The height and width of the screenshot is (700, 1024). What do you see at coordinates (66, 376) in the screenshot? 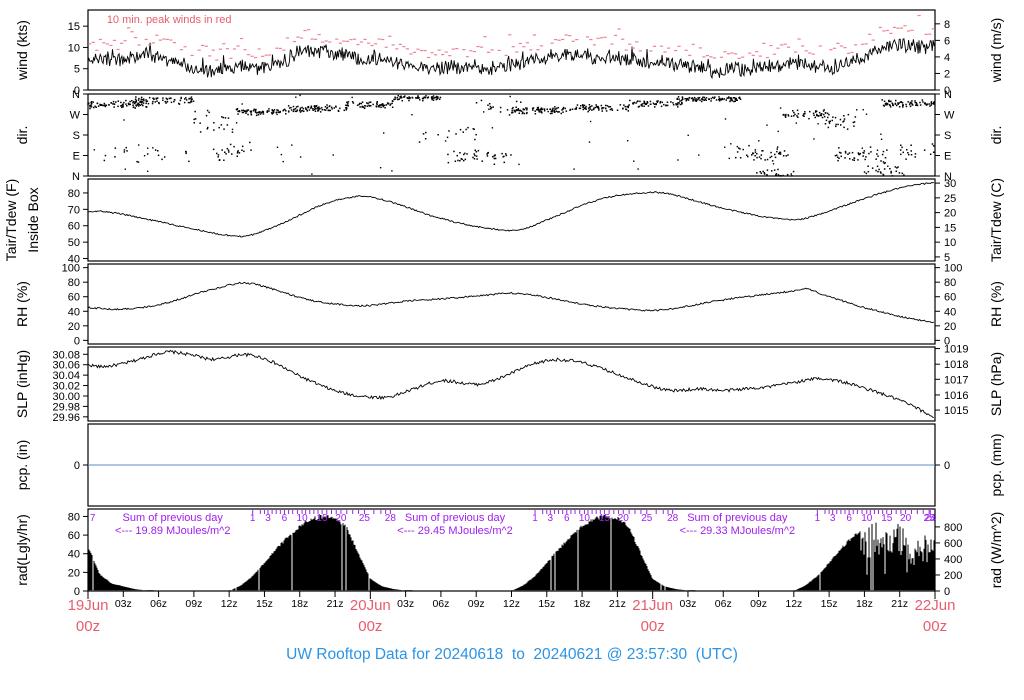
I see `slp-left-tick: 30.04` at bounding box center [66, 376].